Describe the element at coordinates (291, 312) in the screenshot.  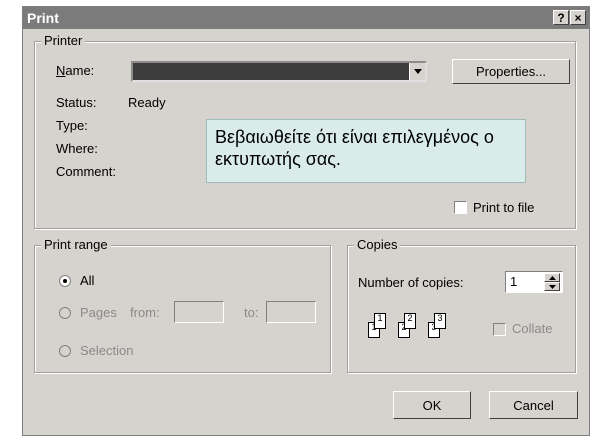
I see `to-input` at that location.